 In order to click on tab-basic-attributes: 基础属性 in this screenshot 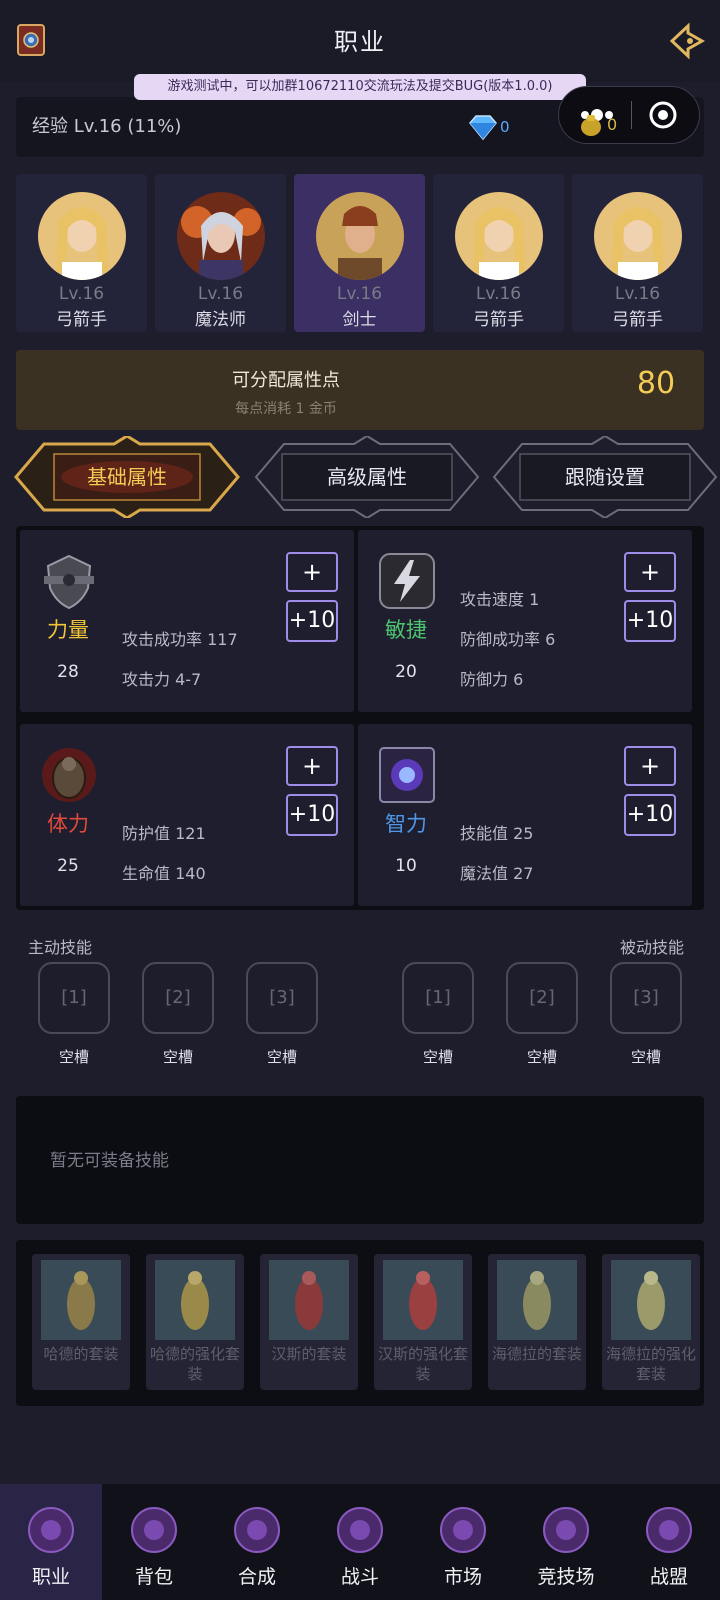, I will do `click(127, 477)`.